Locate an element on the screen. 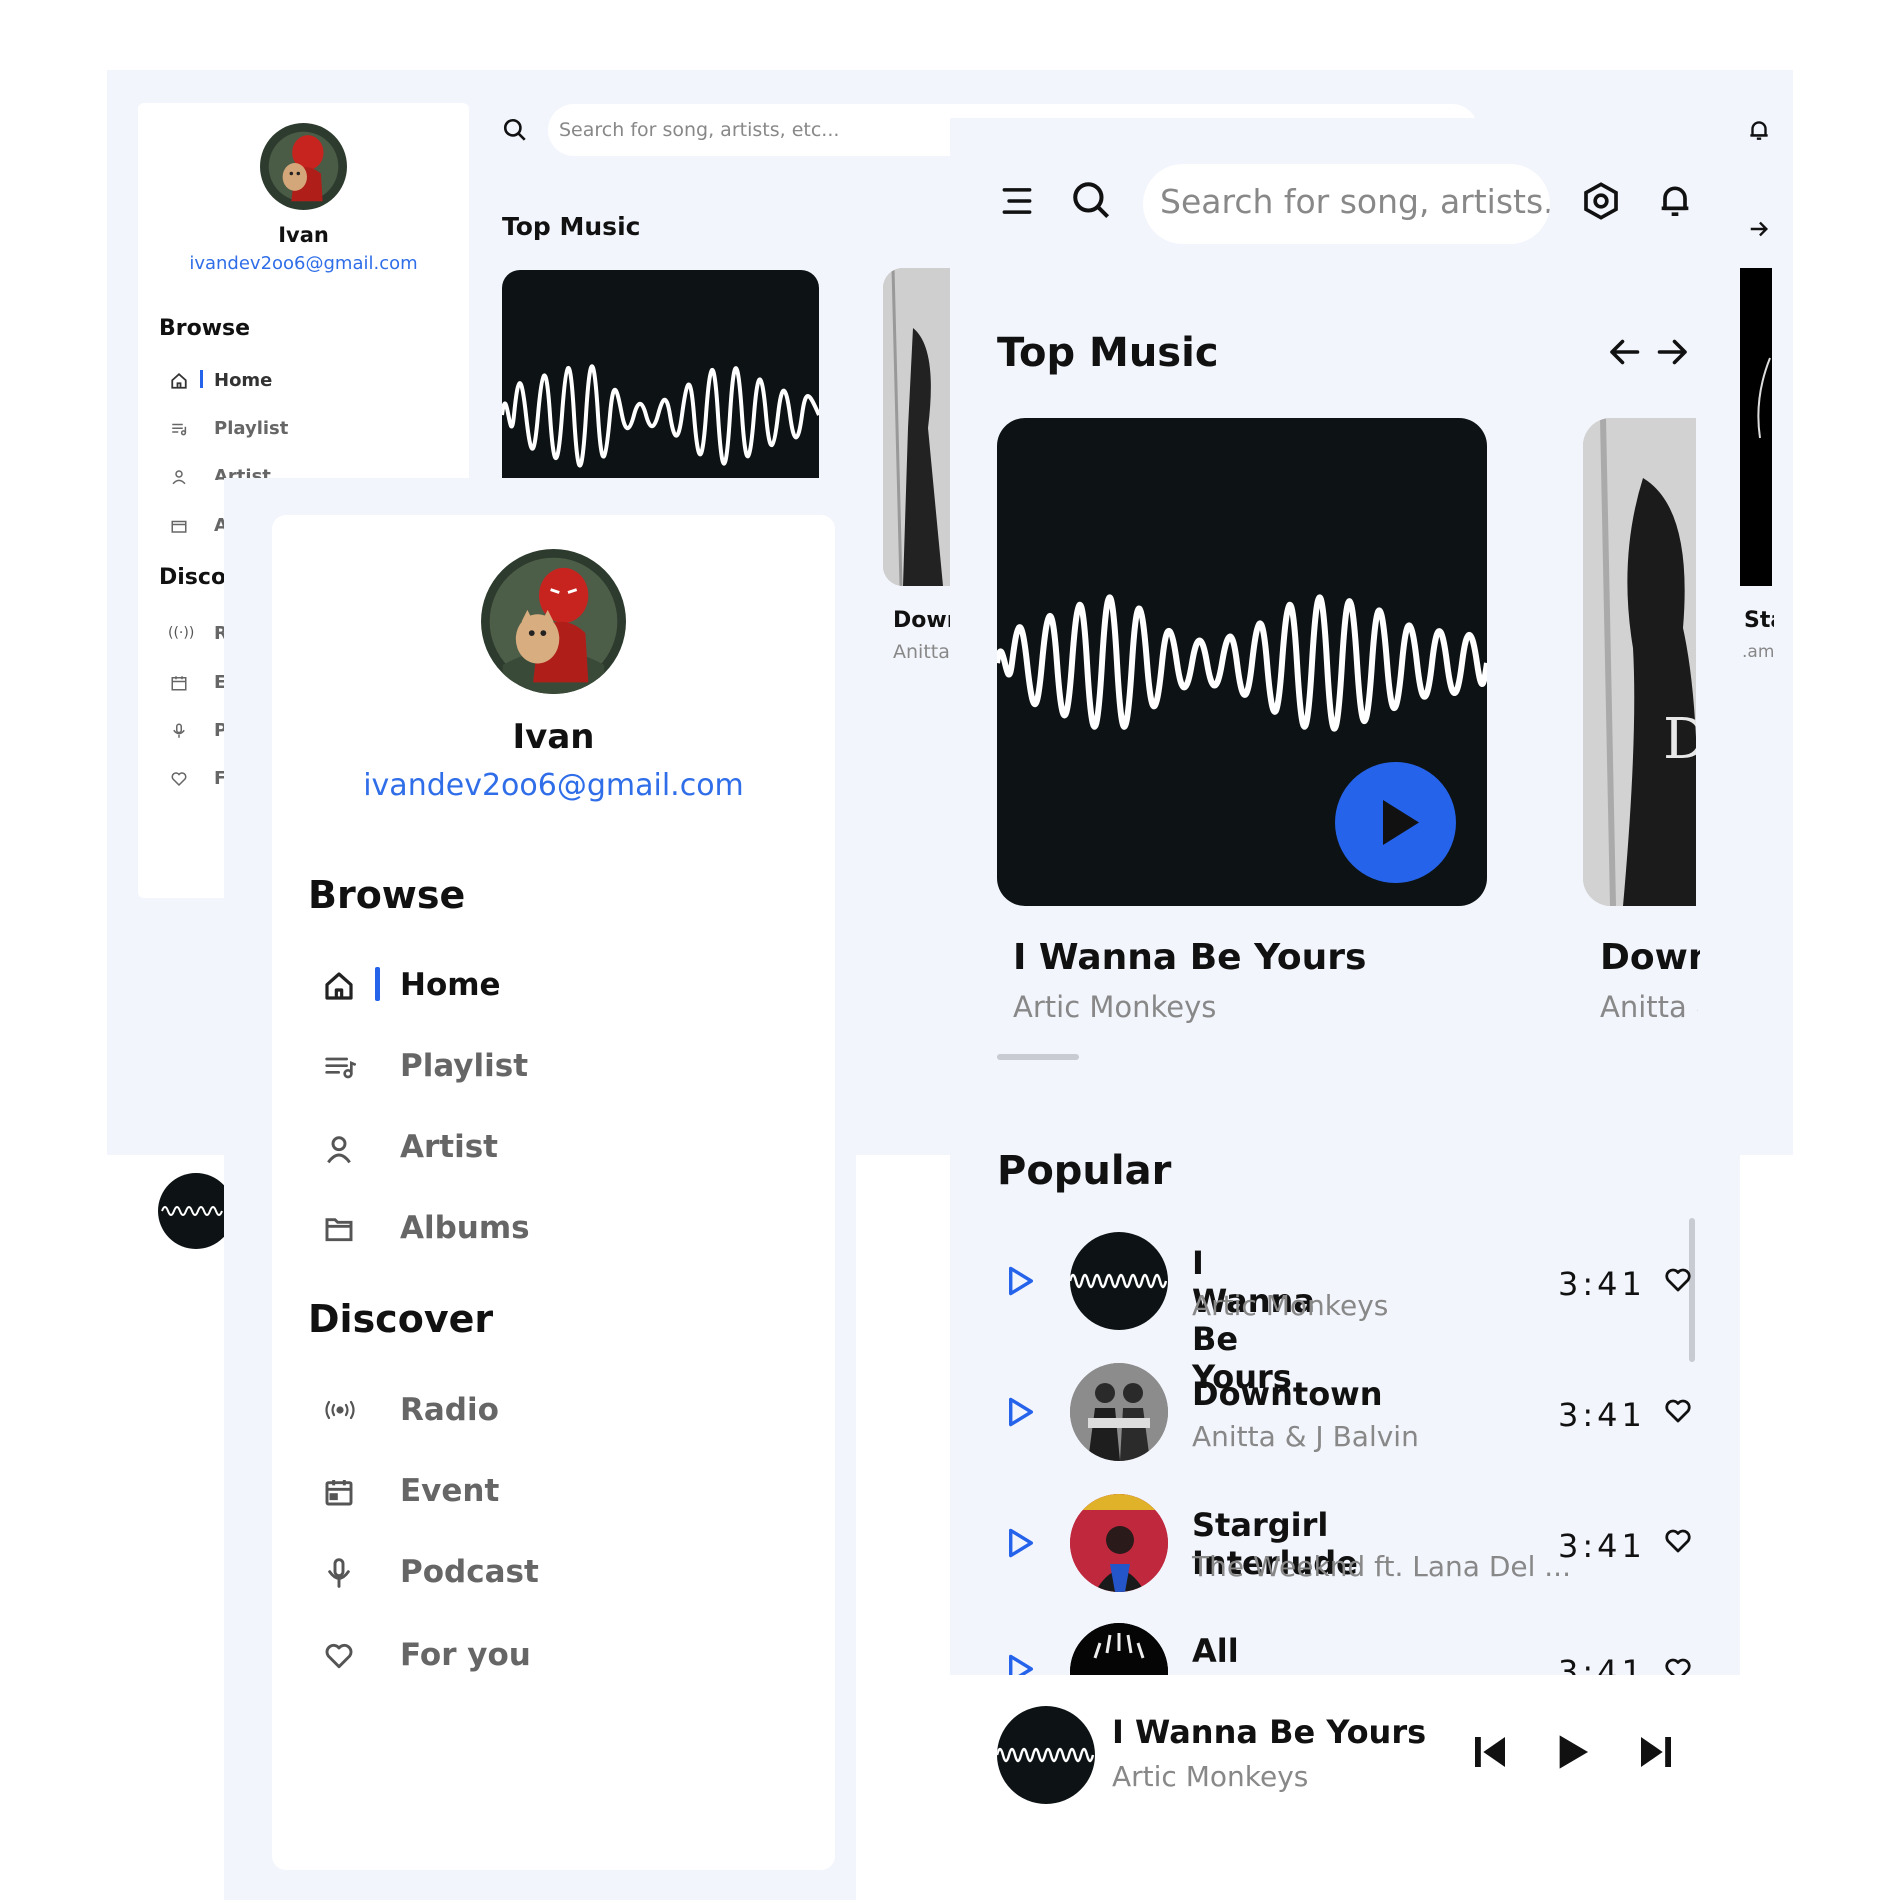 This screenshot has width=1900, height=1900. notification-bell-icon is located at coordinates (1675, 200).